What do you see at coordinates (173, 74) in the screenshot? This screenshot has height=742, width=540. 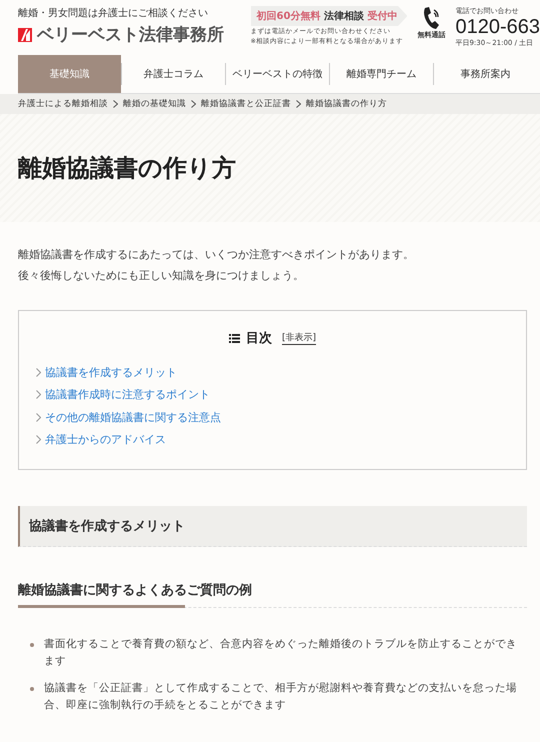 I see `nav-tab: 弁護士コラム` at bounding box center [173, 74].